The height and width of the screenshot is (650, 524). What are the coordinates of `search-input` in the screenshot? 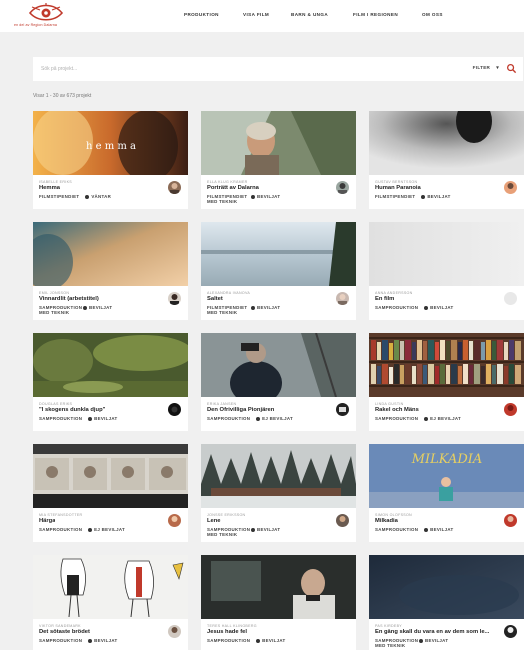 It's located at (191, 69).